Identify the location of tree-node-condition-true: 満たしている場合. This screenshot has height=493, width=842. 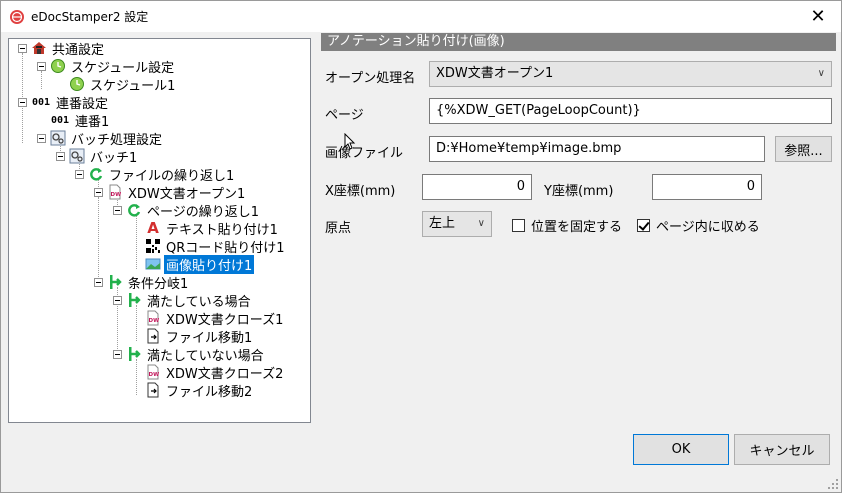
(189, 300).